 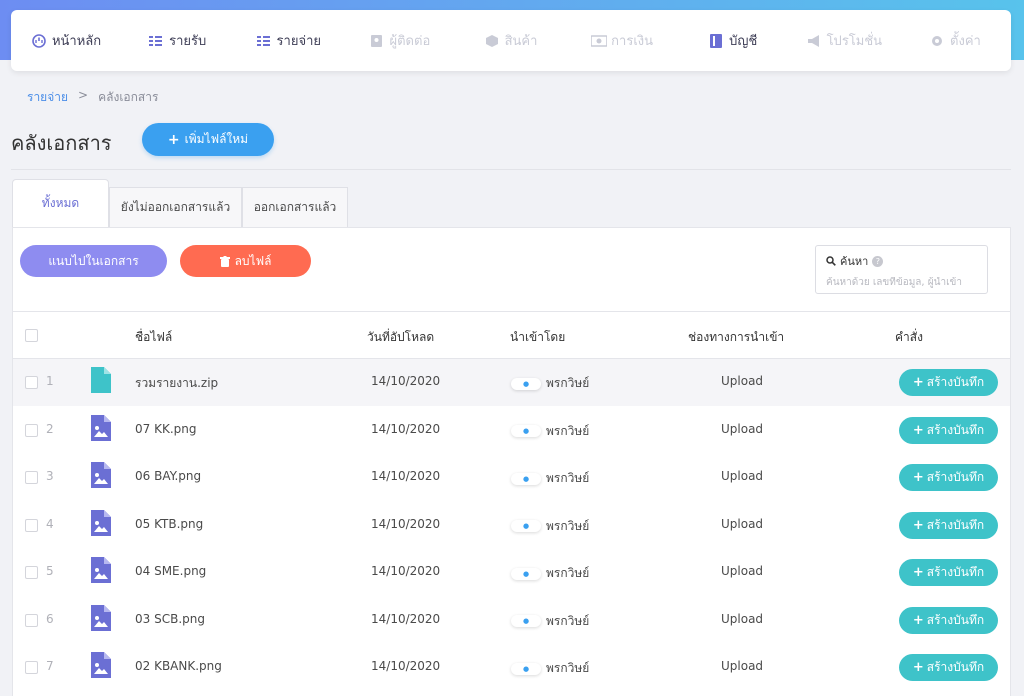 What do you see at coordinates (39, 40) in the screenshot?
I see `gauge-icon` at bounding box center [39, 40].